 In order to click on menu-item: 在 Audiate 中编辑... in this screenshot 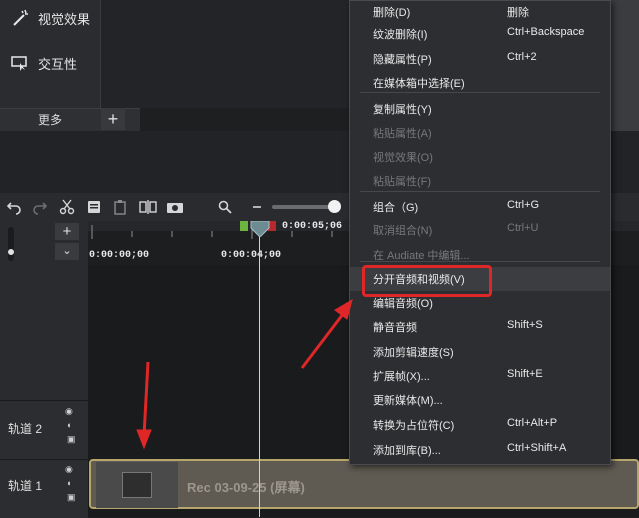, I will do `click(480, 255)`.